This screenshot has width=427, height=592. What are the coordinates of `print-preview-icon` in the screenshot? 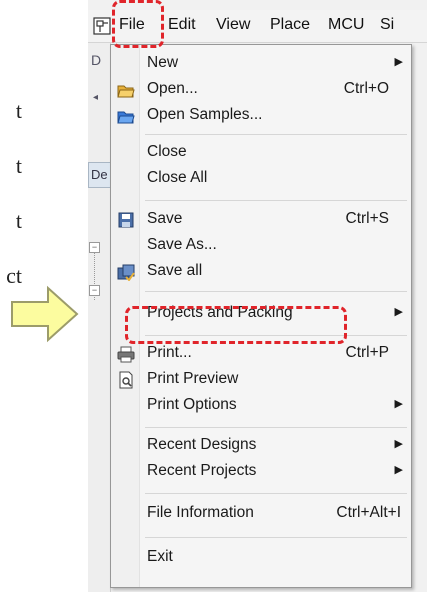 It's located at (126, 380).